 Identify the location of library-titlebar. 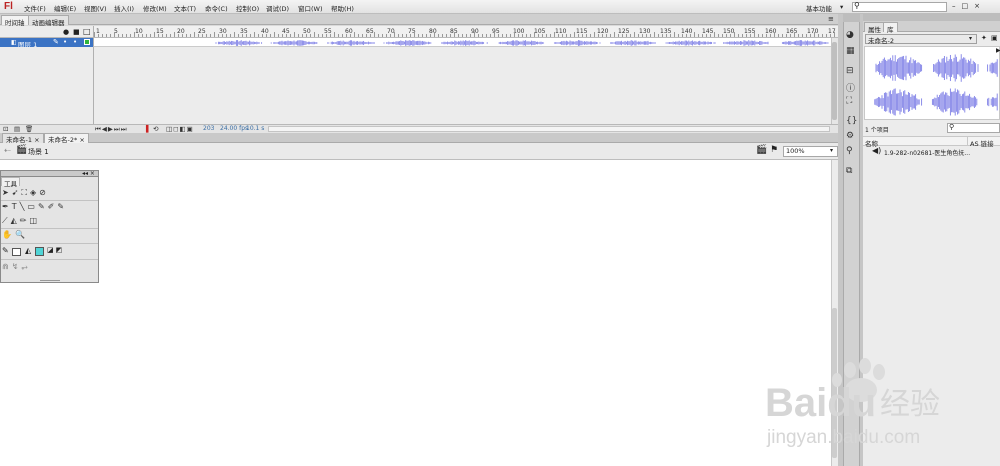
(931, 17).